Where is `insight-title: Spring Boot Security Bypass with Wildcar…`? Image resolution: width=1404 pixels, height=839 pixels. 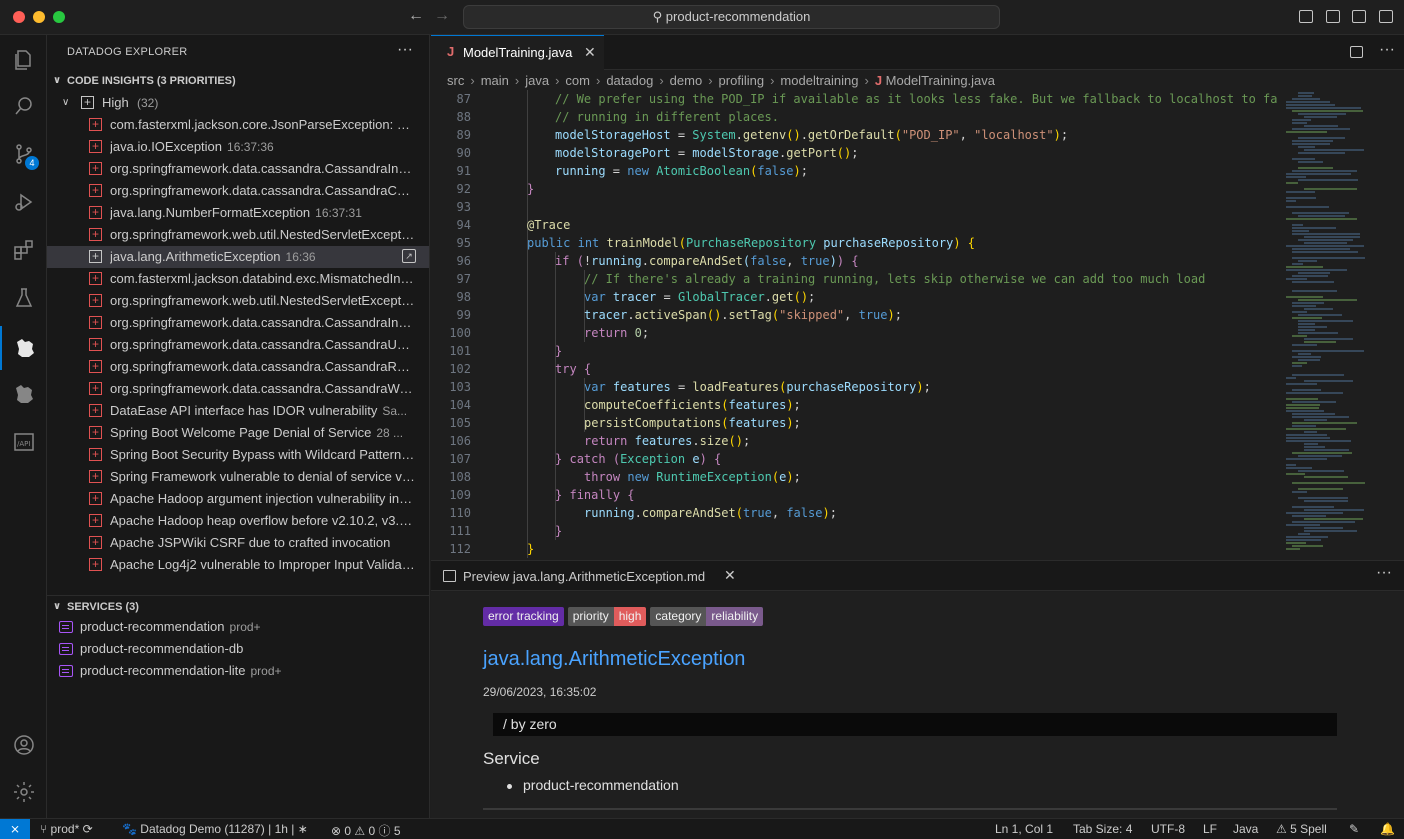
insight-title: Spring Boot Security Bypass with Wildcar… is located at coordinates (262, 454).